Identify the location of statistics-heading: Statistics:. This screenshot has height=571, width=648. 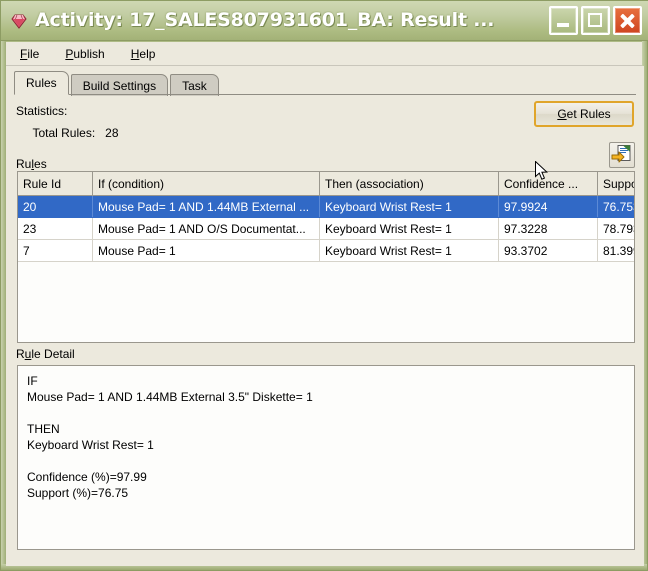
(42, 111).